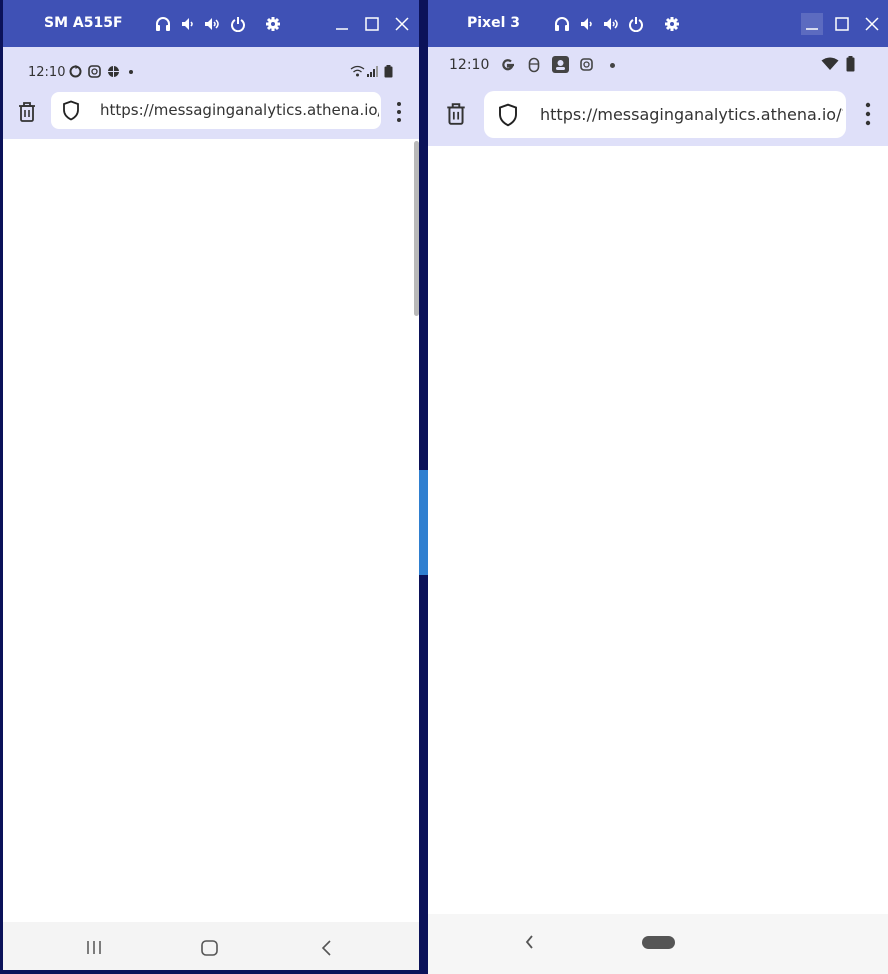  I want to click on url-text: https://messaginganalytics.athena.io/?, so click(691, 114).